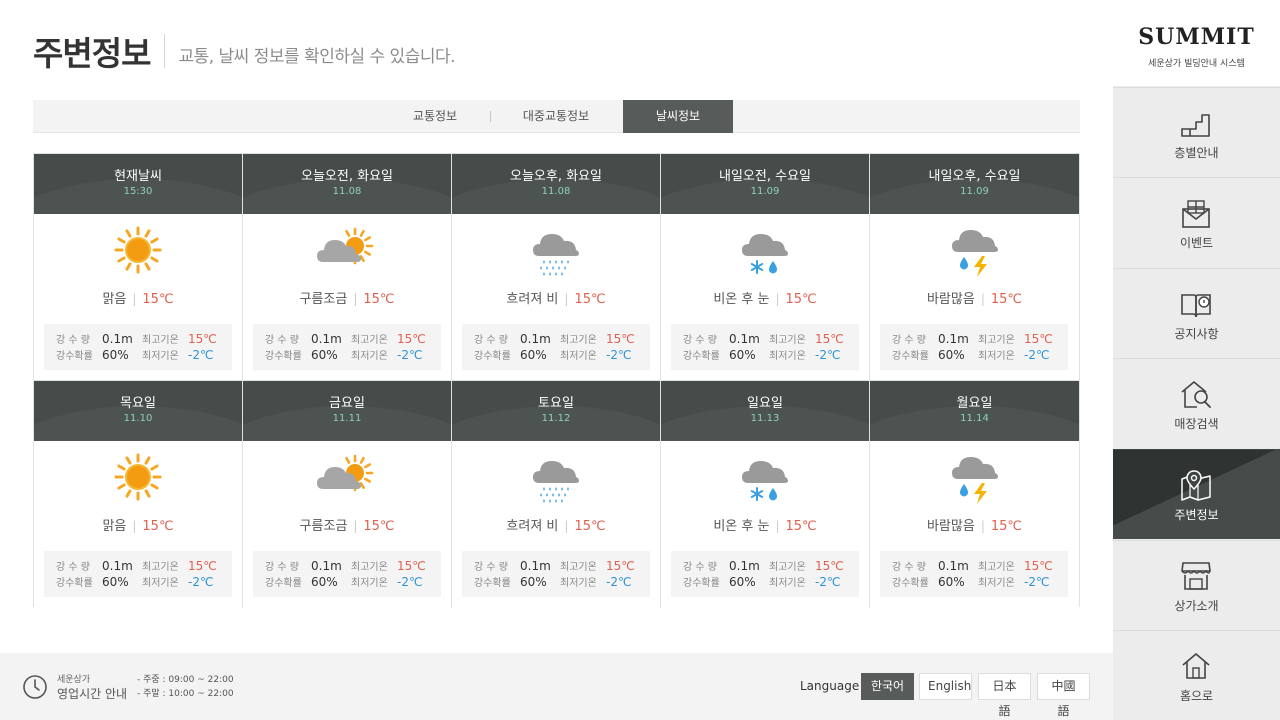  I want to click on tab-weather: 날씨정보, so click(678, 116).